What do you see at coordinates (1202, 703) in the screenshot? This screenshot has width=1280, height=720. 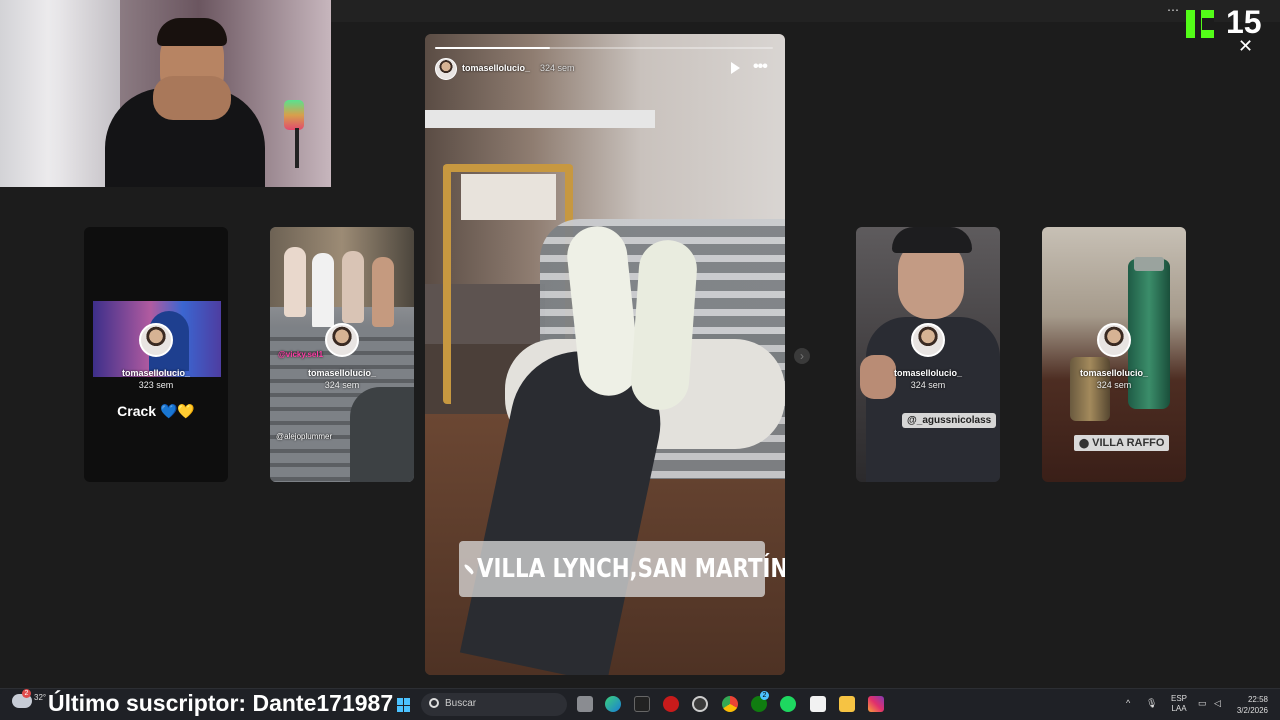 I see `network-icon: ▭` at bounding box center [1202, 703].